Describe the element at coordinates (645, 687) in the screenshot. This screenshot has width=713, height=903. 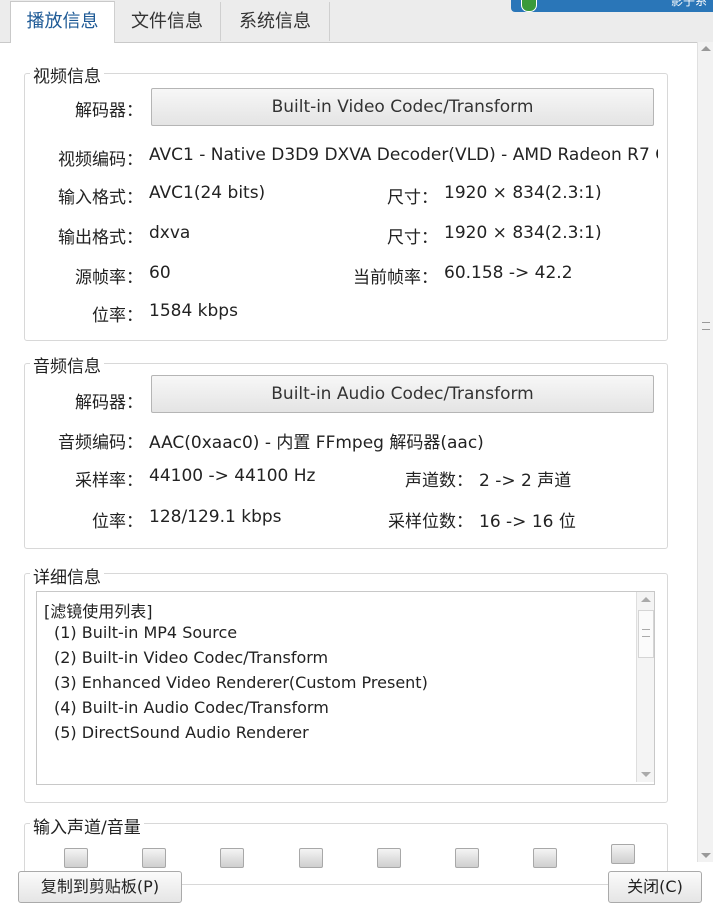
I see `list-scrollbar` at that location.